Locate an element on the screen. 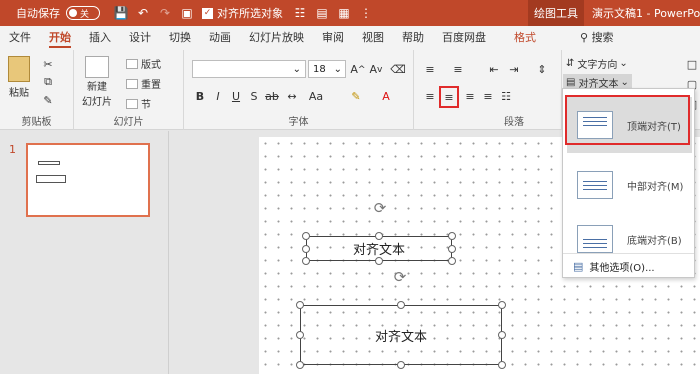 Image resolution: width=700 pixels, height=374 pixels. align-middle-option: 中部对齐(M) is located at coordinates (629, 185).